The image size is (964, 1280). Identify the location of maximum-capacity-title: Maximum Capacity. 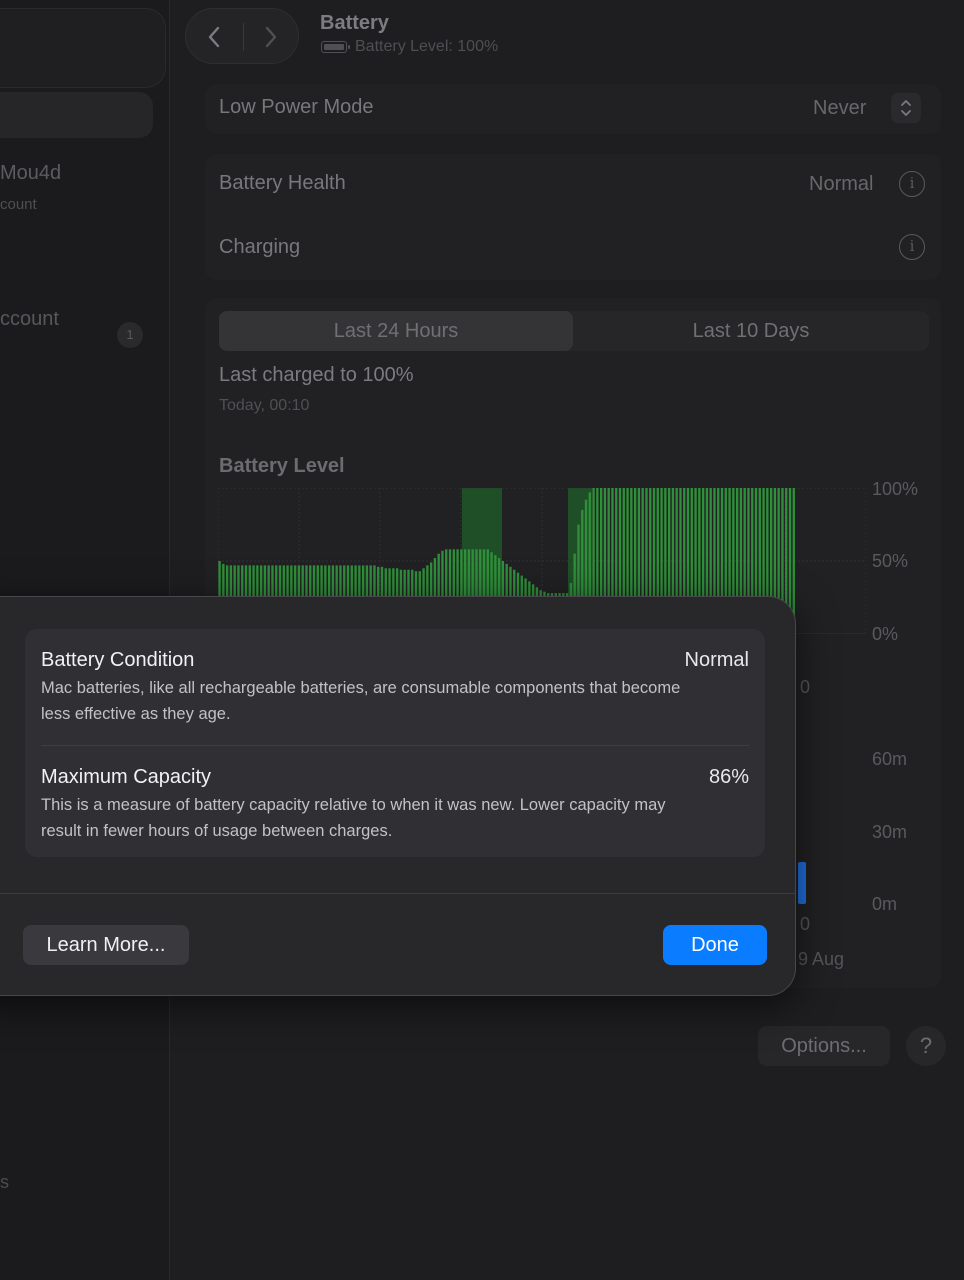
(126, 777).